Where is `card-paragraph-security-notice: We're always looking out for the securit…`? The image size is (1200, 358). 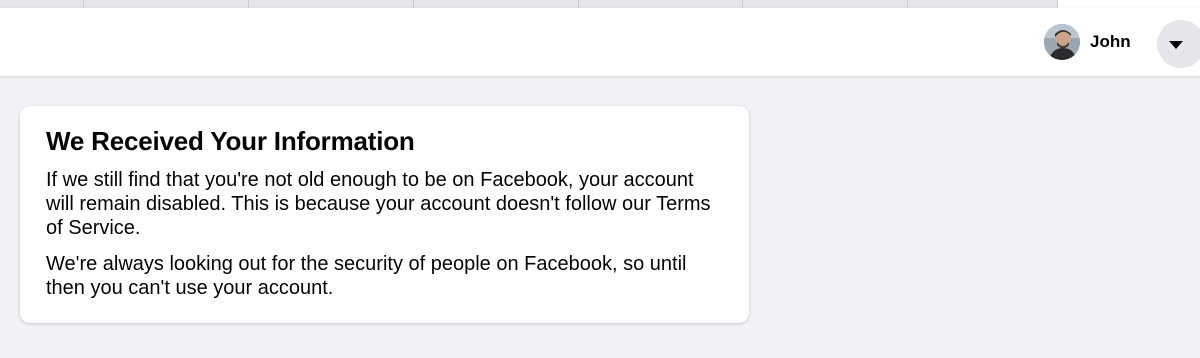
card-paragraph-security-notice: We're always looking out for the securit… is located at coordinates (366, 276).